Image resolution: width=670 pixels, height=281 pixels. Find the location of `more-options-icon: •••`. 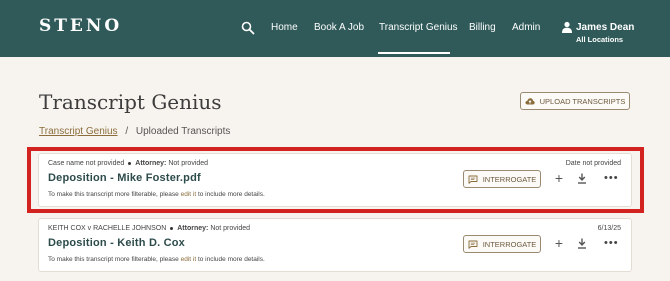

more-options-icon: ••• is located at coordinates (611, 243).